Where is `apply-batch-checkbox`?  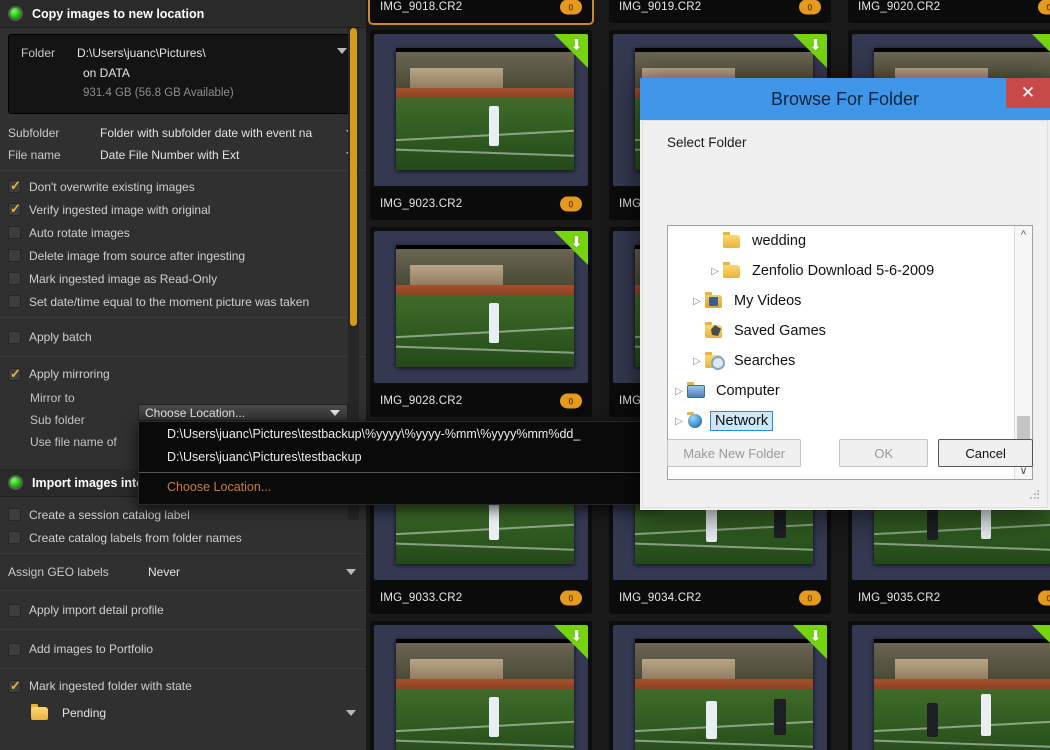 apply-batch-checkbox is located at coordinates (14, 337).